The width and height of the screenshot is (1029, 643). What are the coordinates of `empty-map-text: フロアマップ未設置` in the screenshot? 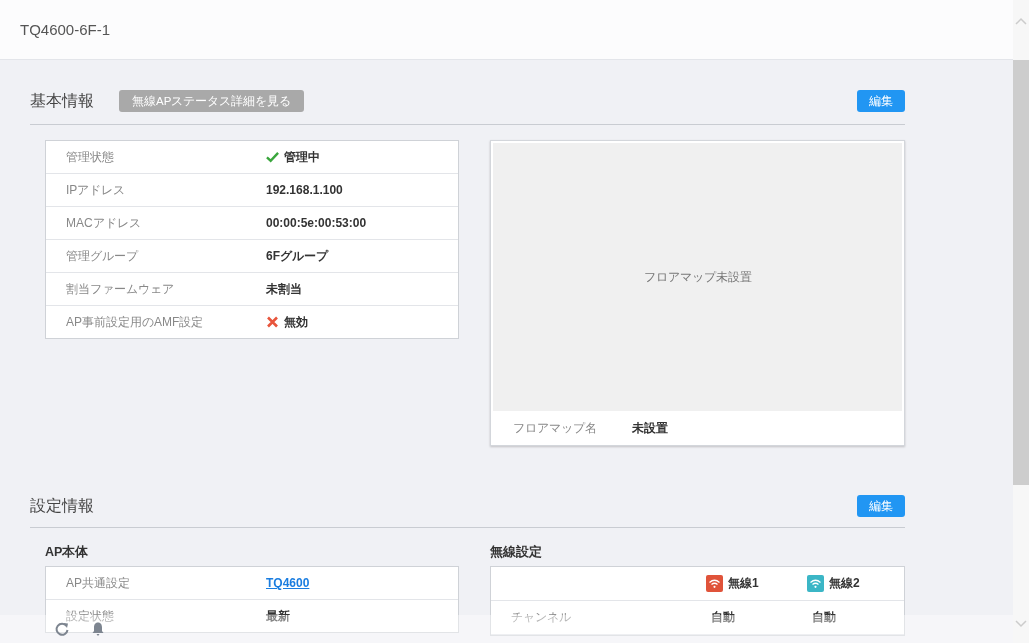 It's located at (697, 277).